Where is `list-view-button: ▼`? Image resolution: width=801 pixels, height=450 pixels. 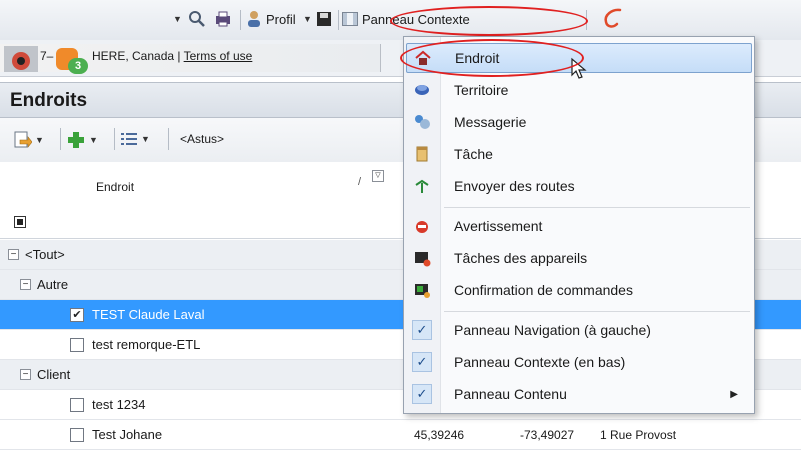 list-view-button: ▼ is located at coordinates (135, 139).